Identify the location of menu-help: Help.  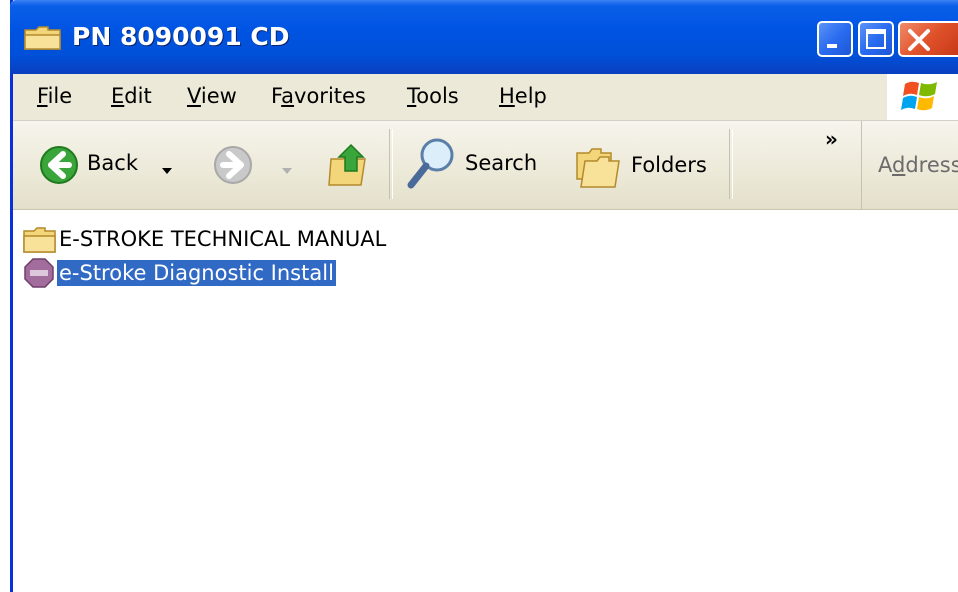
(523, 96).